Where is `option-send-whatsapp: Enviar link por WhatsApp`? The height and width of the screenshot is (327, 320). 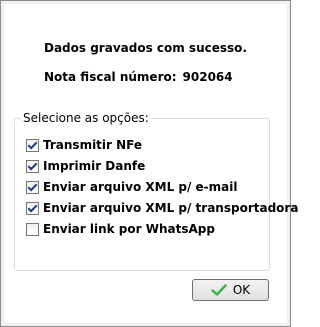 option-send-whatsapp: Enviar link por WhatsApp is located at coordinates (120, 229).